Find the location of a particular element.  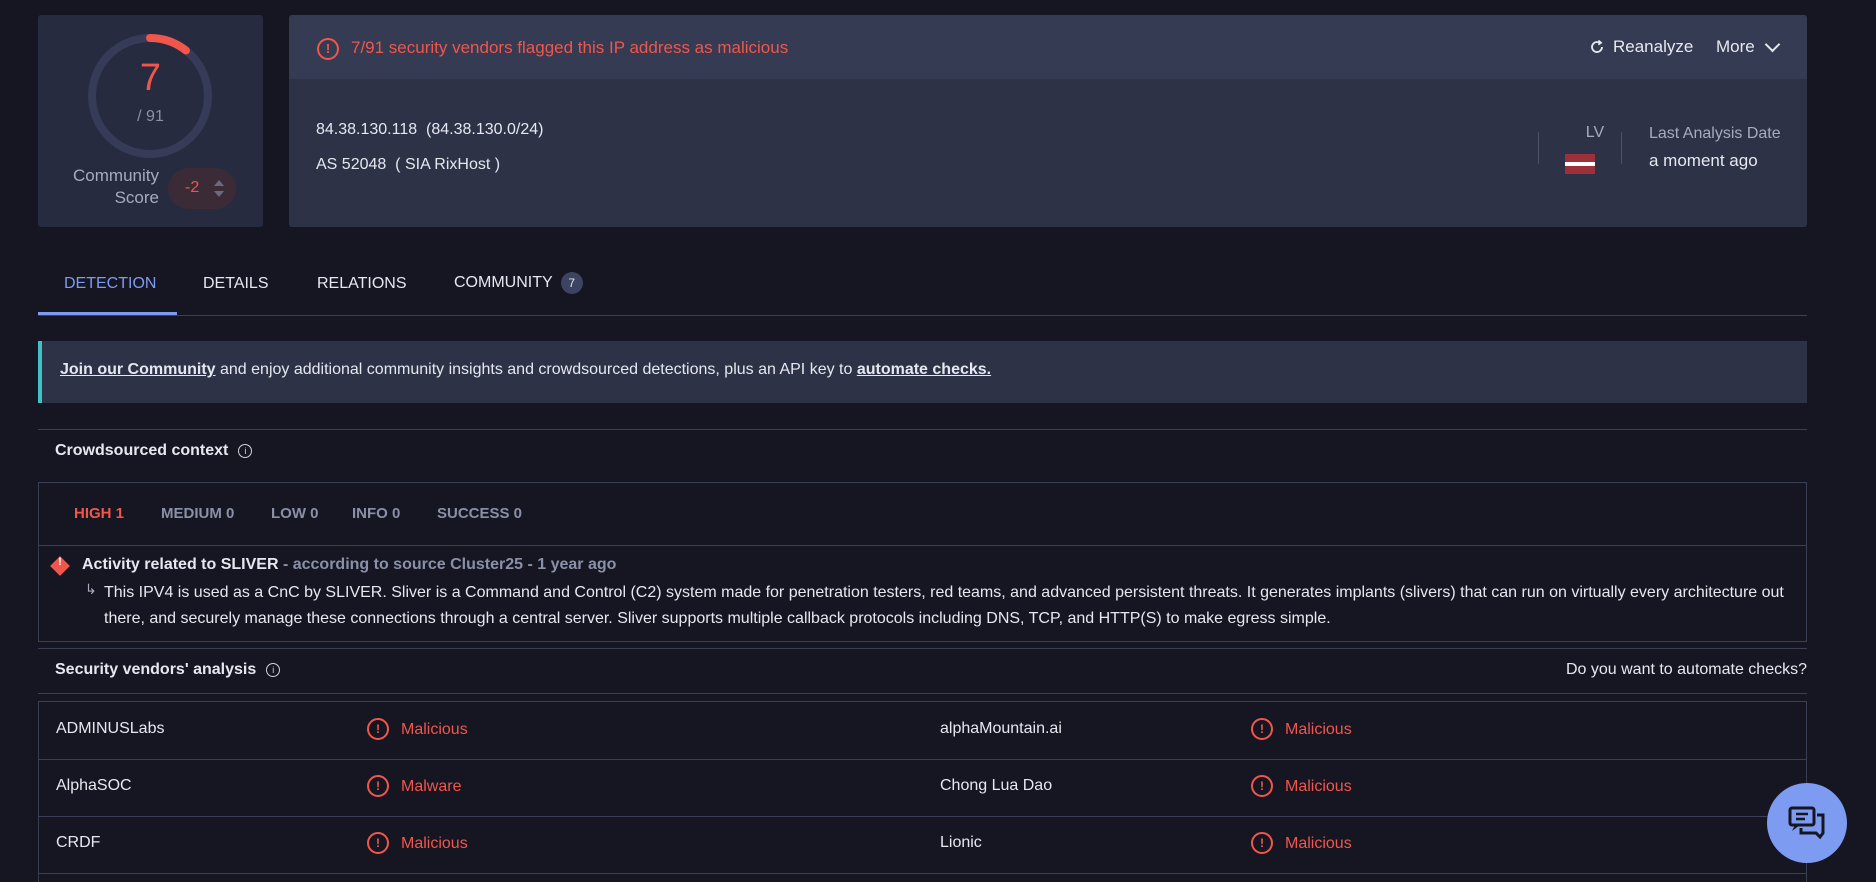

tab-relations: RELATIONS is located at coordinates (362, 284).